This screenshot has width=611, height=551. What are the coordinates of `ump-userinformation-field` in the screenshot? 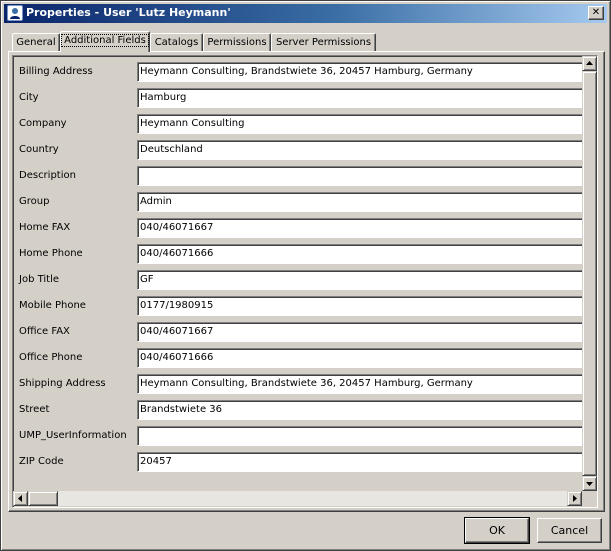 It's located at (360, 436).